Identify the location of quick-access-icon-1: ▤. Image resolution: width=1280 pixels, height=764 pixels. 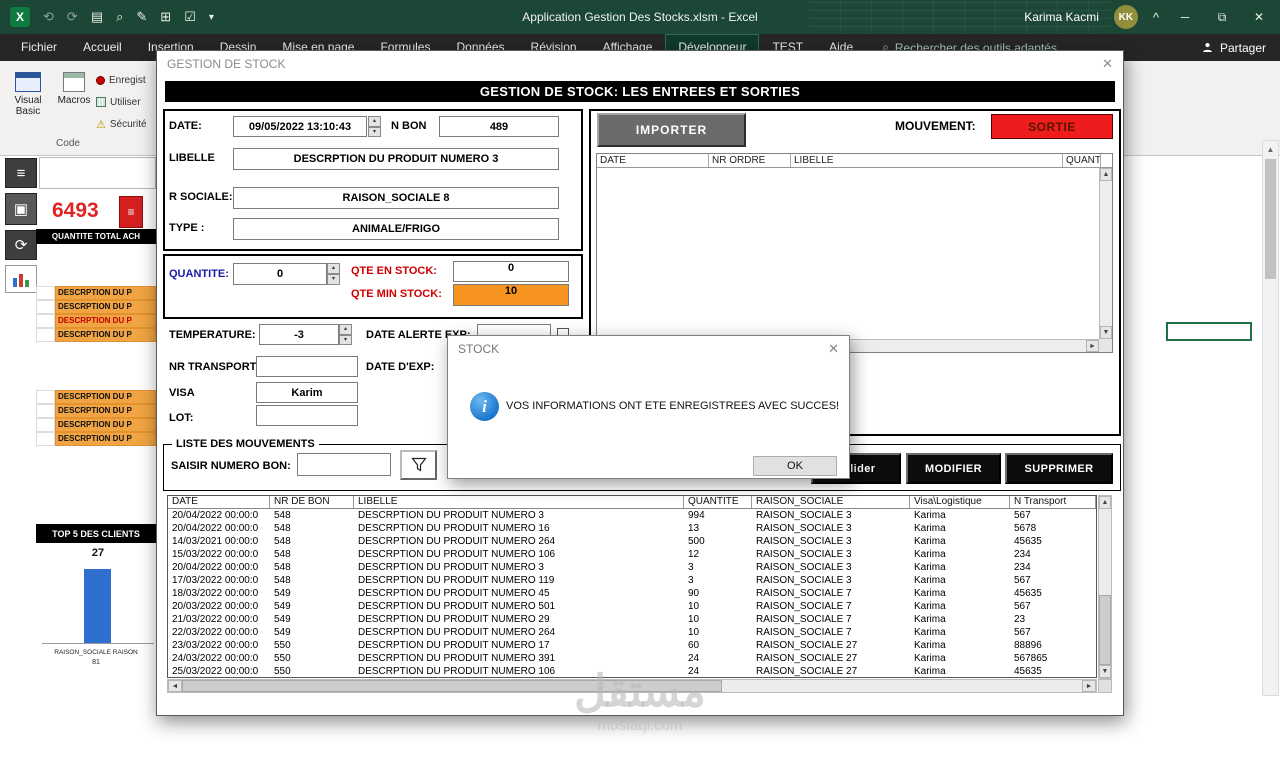
(97, 17).